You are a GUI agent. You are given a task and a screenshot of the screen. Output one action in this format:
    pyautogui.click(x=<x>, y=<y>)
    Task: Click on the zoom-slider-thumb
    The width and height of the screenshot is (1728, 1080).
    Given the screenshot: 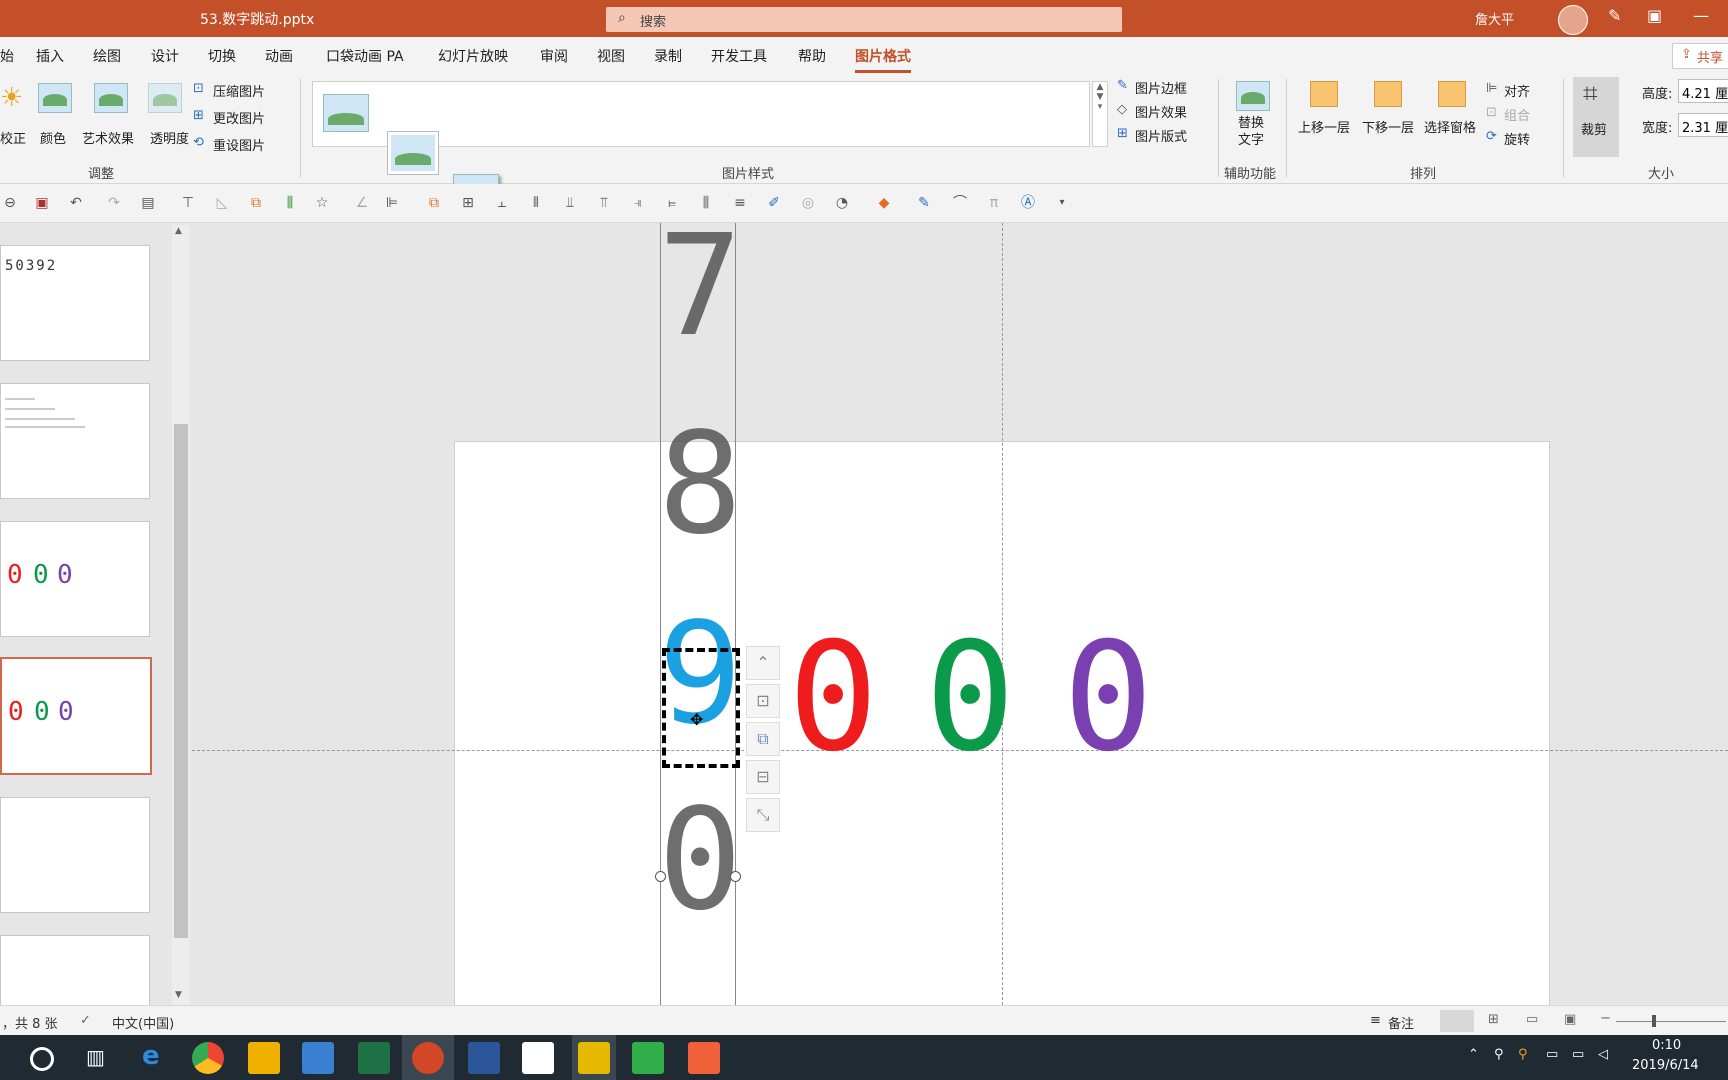 What is the action you would take?
    pyautogui.click(x=1654, y=1021)
    